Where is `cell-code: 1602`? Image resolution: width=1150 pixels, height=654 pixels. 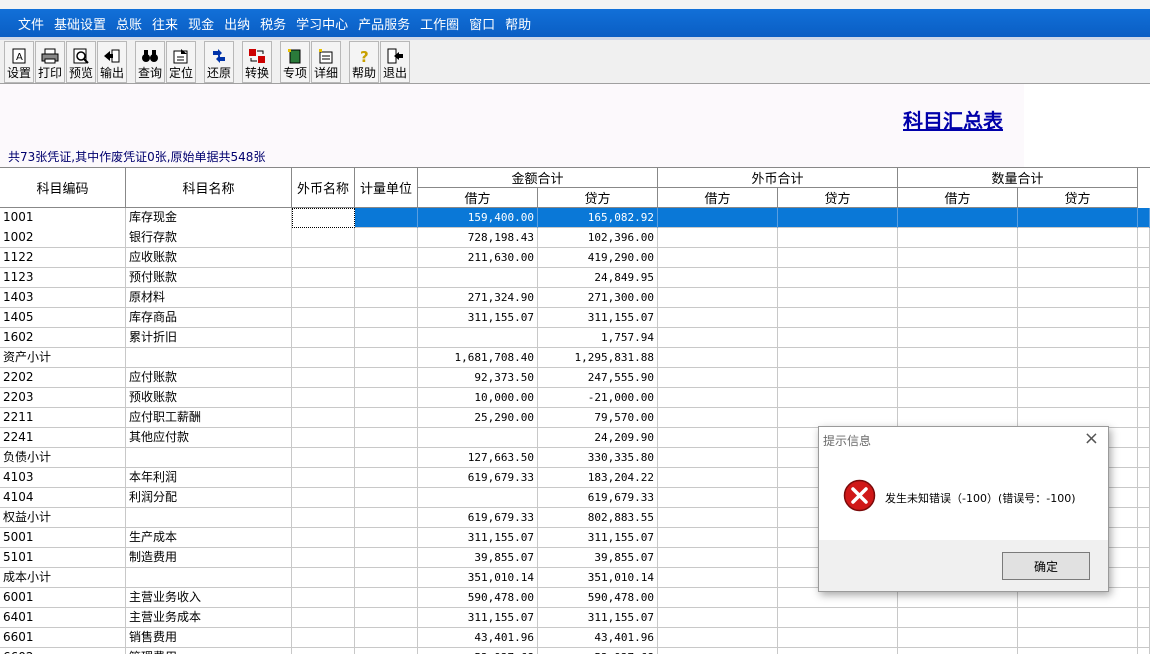 cell-code: 1602 is located at coordinates (63, 338).